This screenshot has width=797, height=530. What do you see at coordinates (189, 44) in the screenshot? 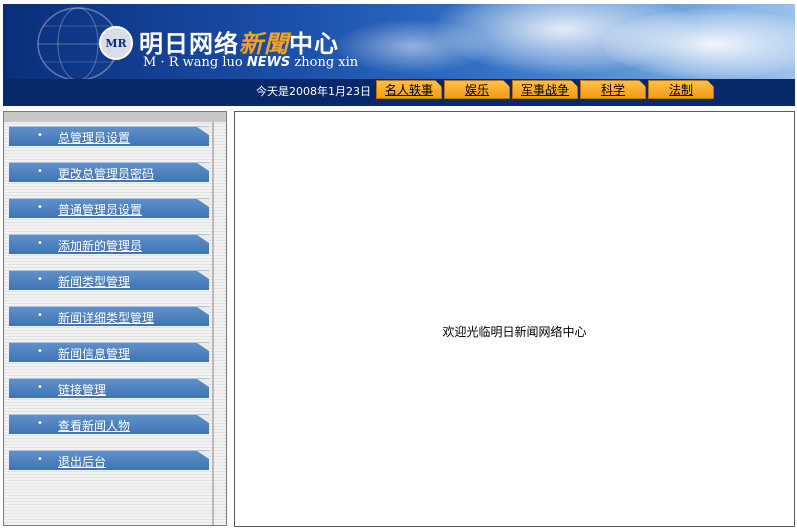
I see `title-part1: 明日网络` at bounding box center [189, 44].